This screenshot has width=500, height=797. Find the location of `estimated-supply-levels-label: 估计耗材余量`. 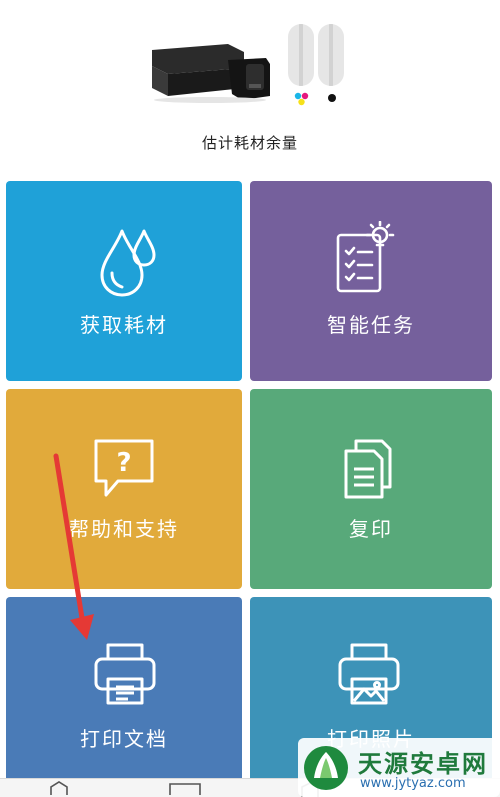

estimated-supply-levels-label: 估计耗材余量 is located at coordinates (249, 143).